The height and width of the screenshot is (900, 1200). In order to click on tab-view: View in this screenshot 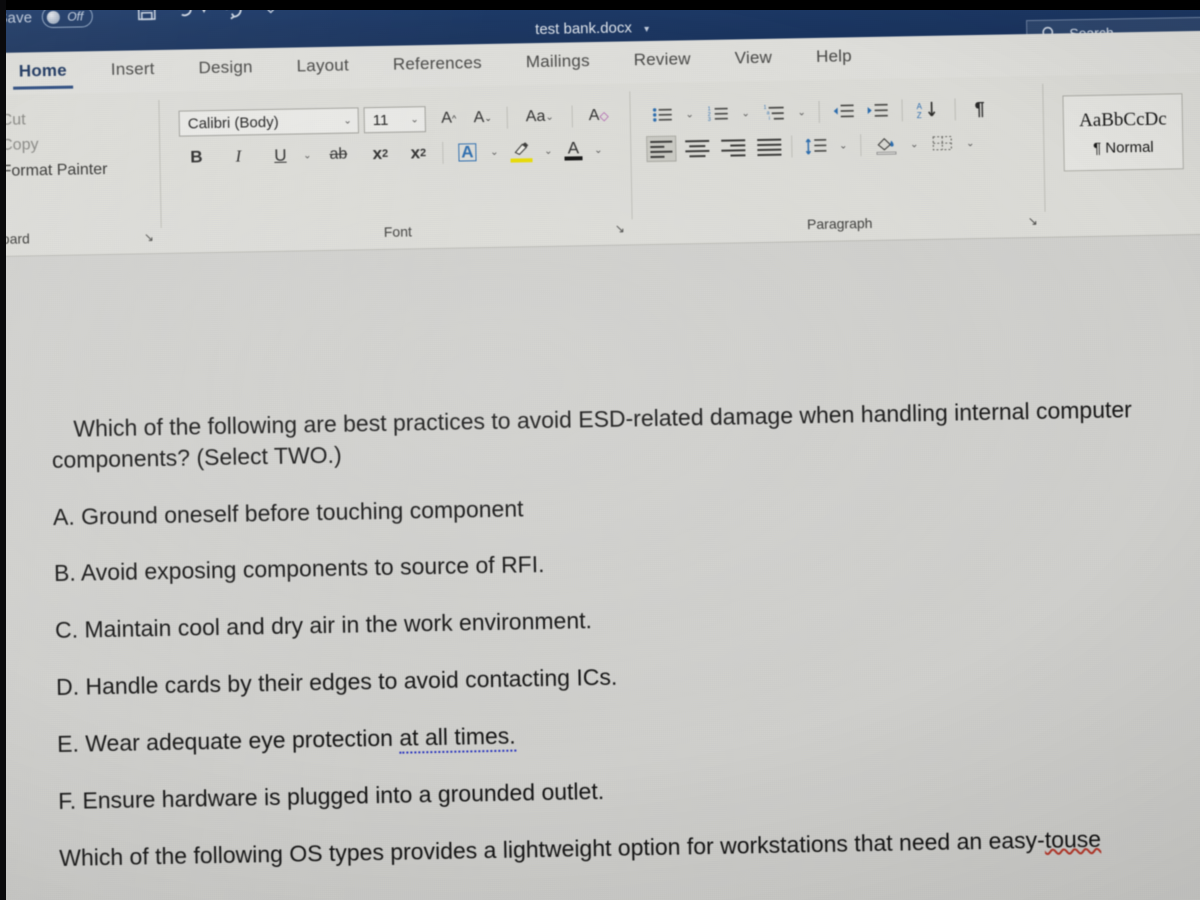, I will do `click(753, 61)`.